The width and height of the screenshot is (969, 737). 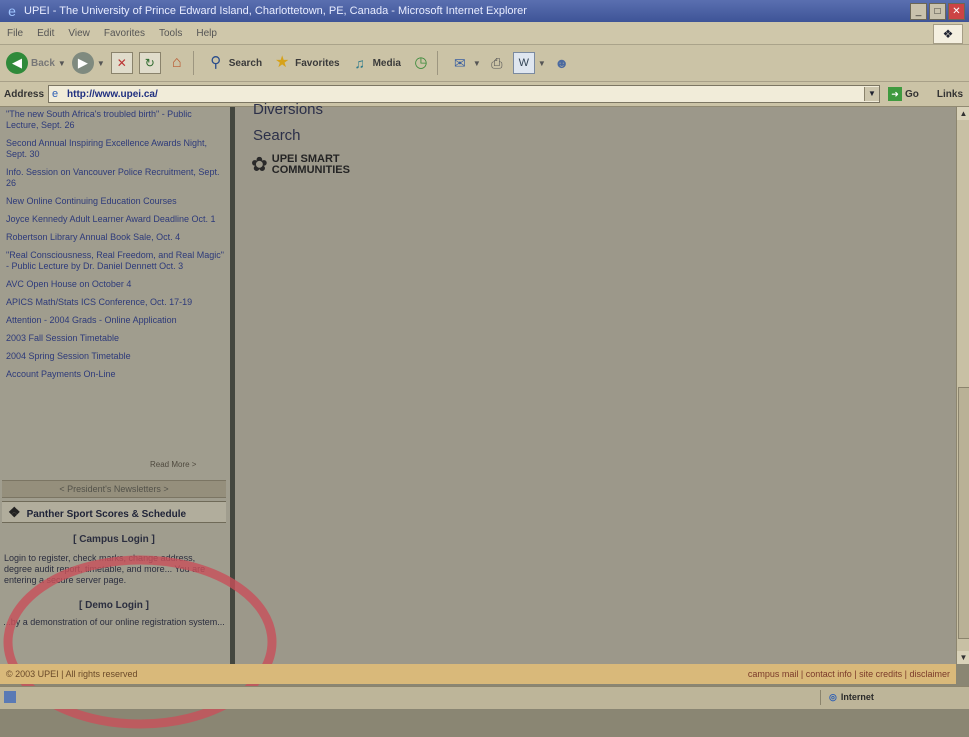 What do you see at coordinates (912, 94) in the screenshot?
I see `go-label: Go` at bounding box center [912, 94].